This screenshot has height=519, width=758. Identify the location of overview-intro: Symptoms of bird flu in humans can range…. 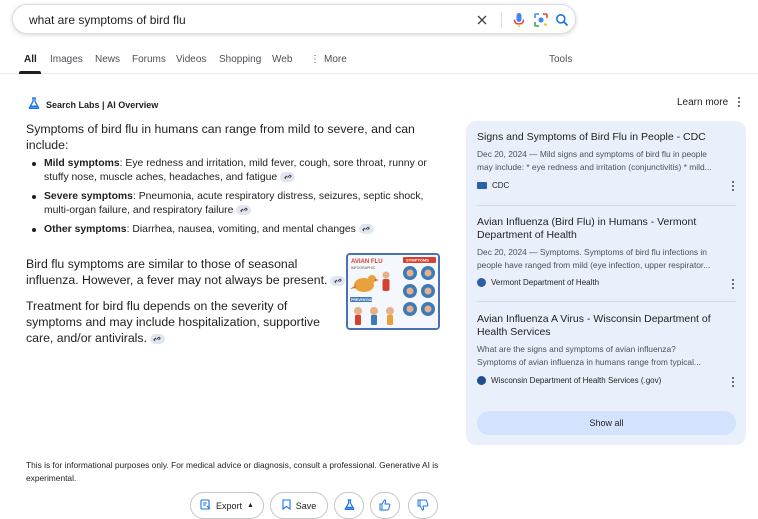
(220, 137).